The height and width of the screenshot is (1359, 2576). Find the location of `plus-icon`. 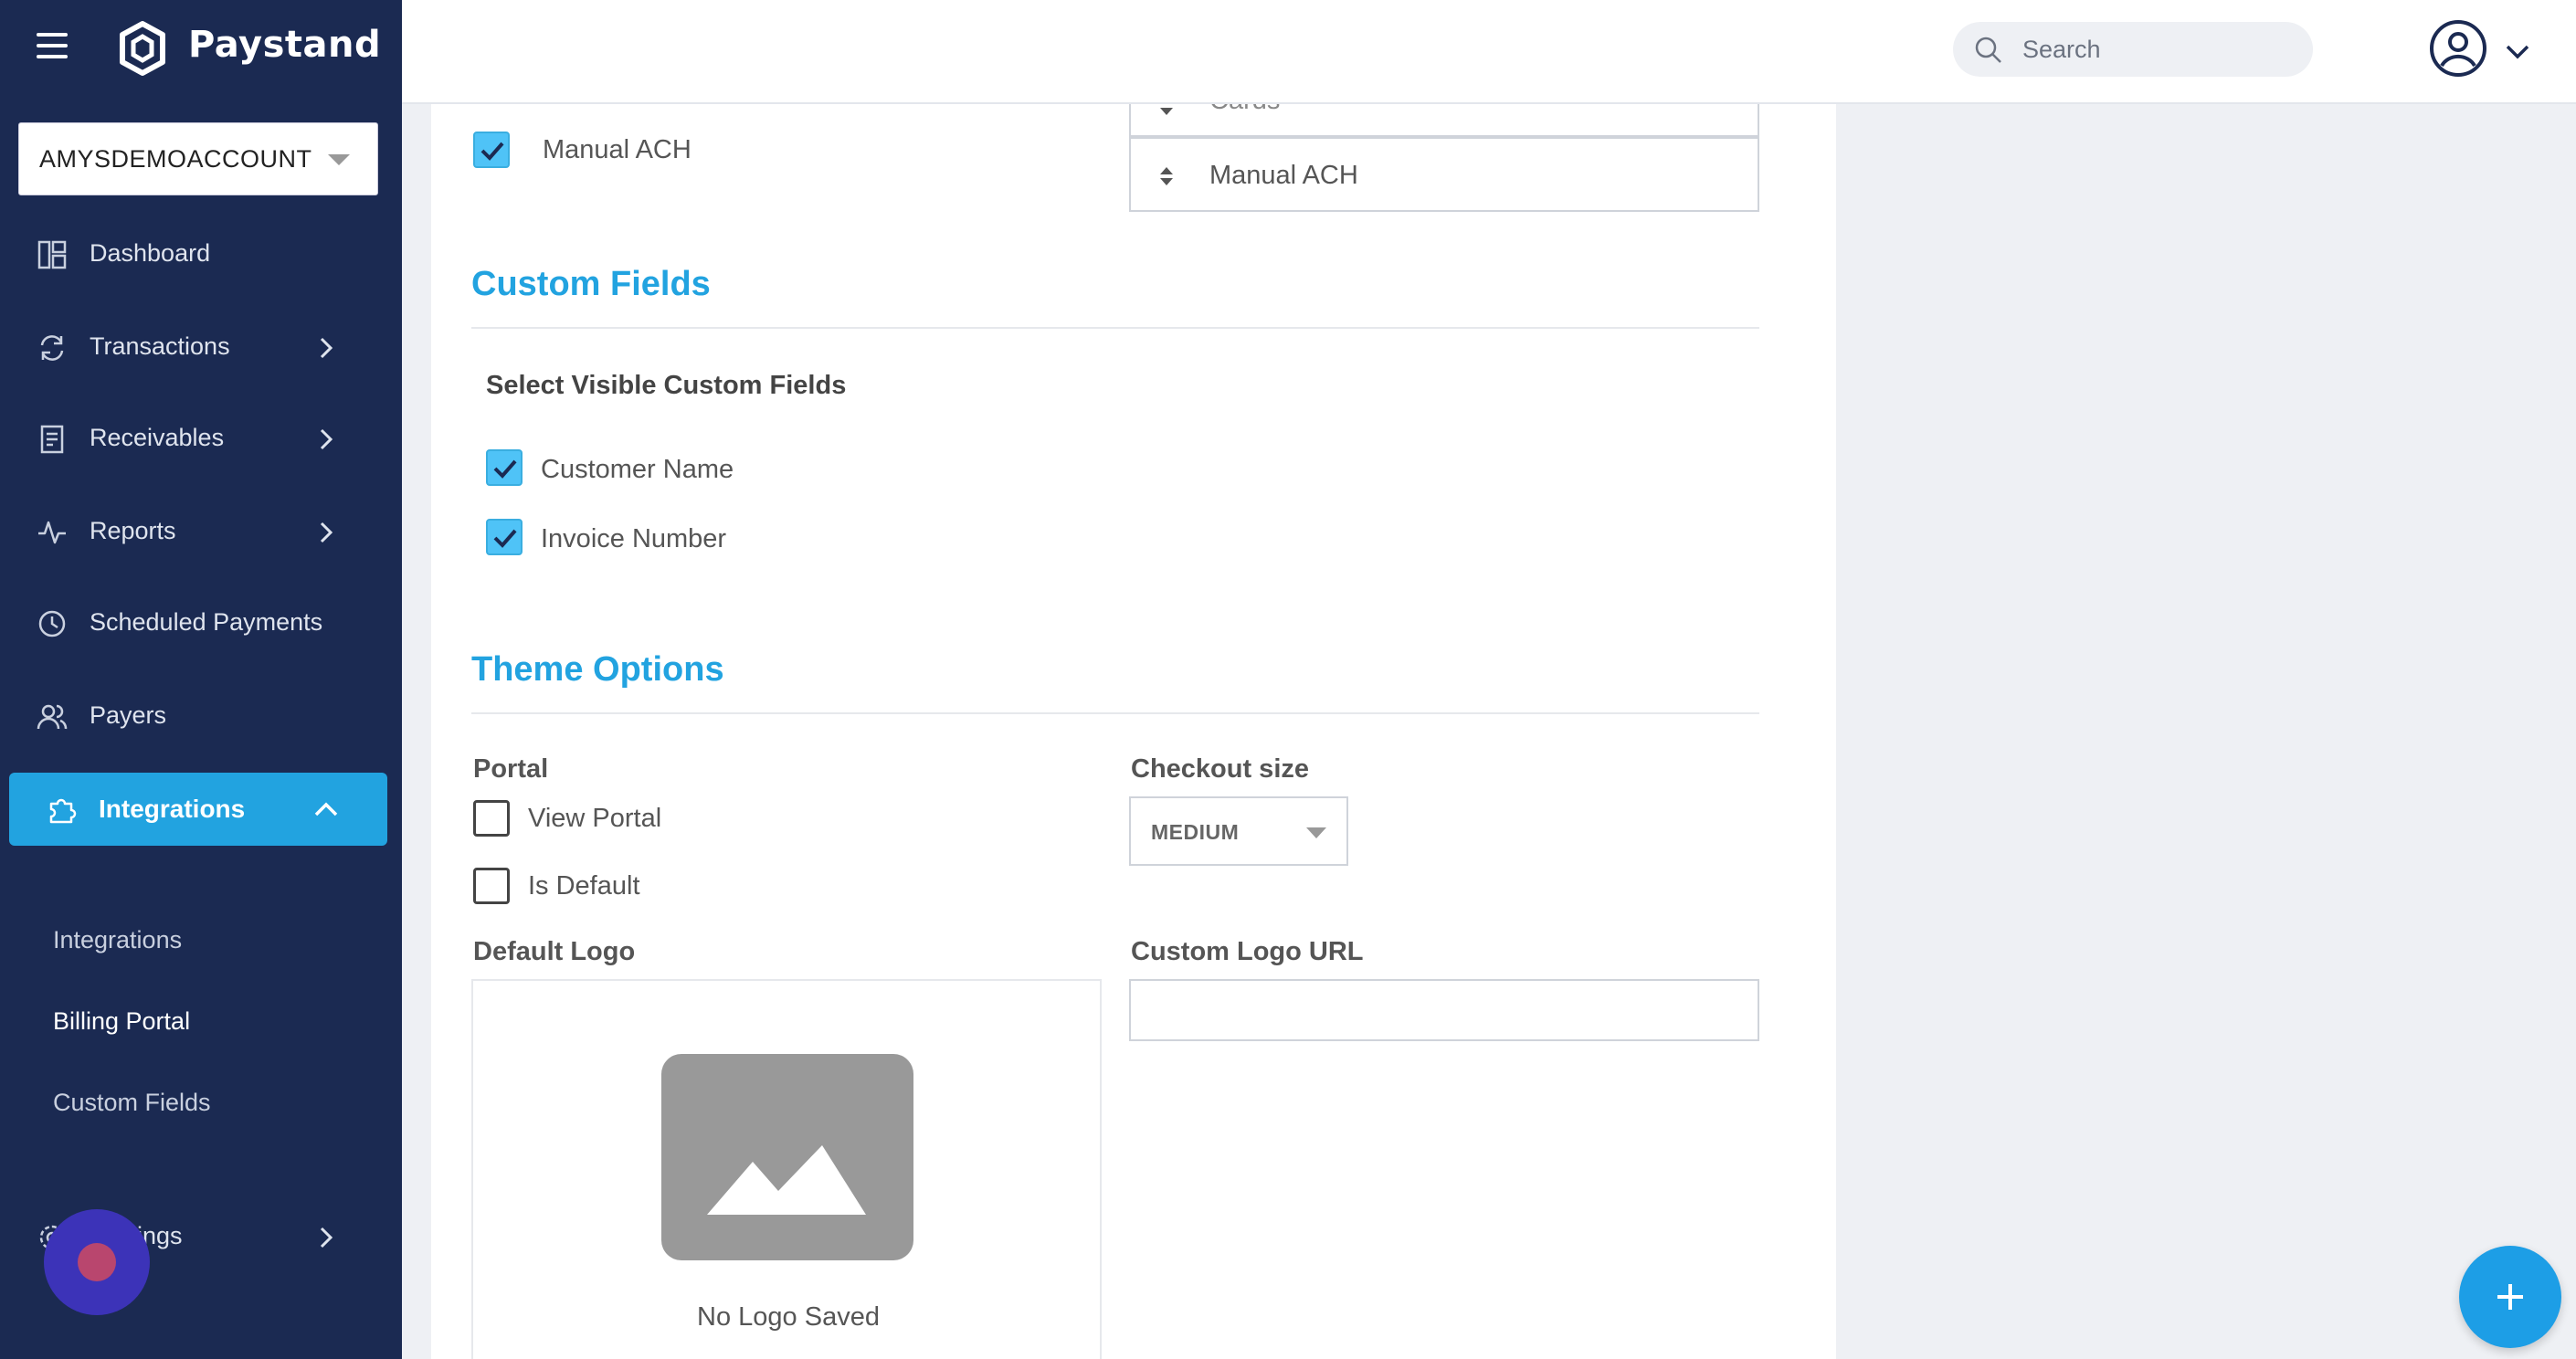

plus-icon is located at coordinates (2510, 1297).